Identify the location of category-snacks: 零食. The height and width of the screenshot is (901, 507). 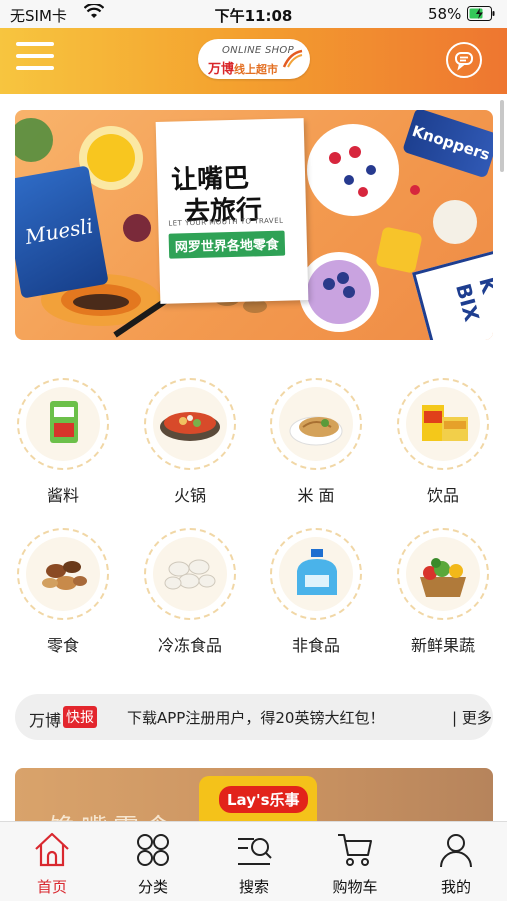
(63, 592).